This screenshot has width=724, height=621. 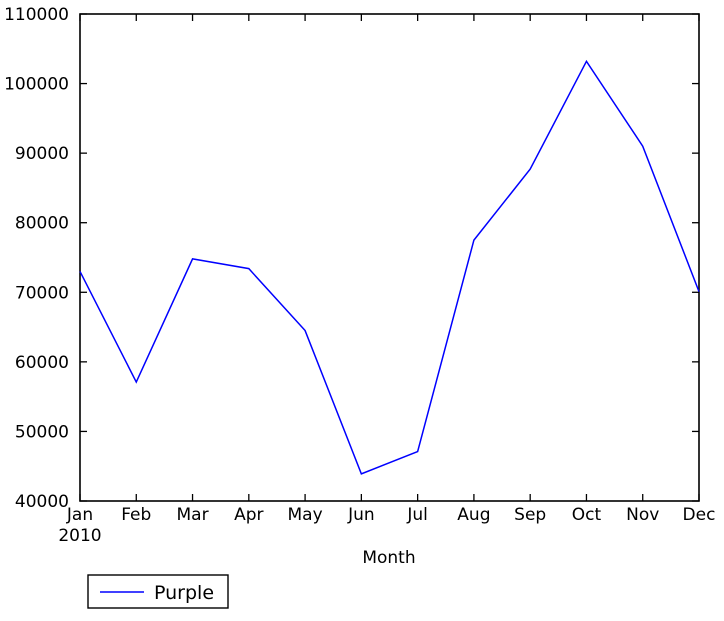 I want to click on y-tick-label: 110000, so click(x=36, y=15).